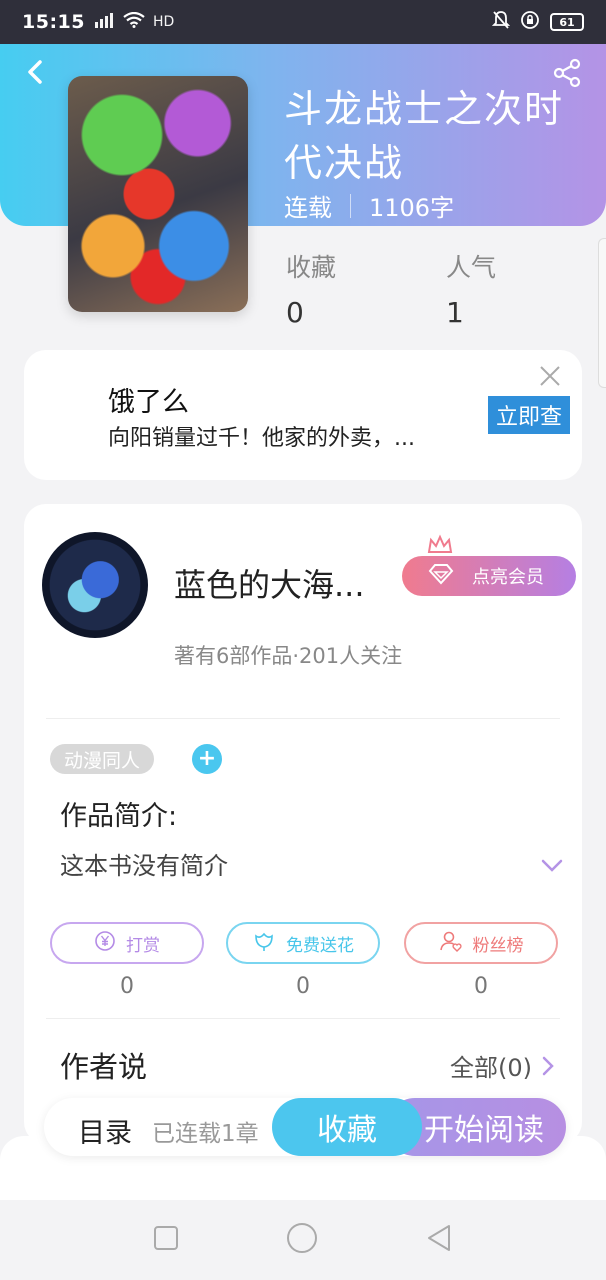 This screenshot has width=606, height=1280. I want to click on book-title: 斗龙战士之次时代决战, so click(424, 136).